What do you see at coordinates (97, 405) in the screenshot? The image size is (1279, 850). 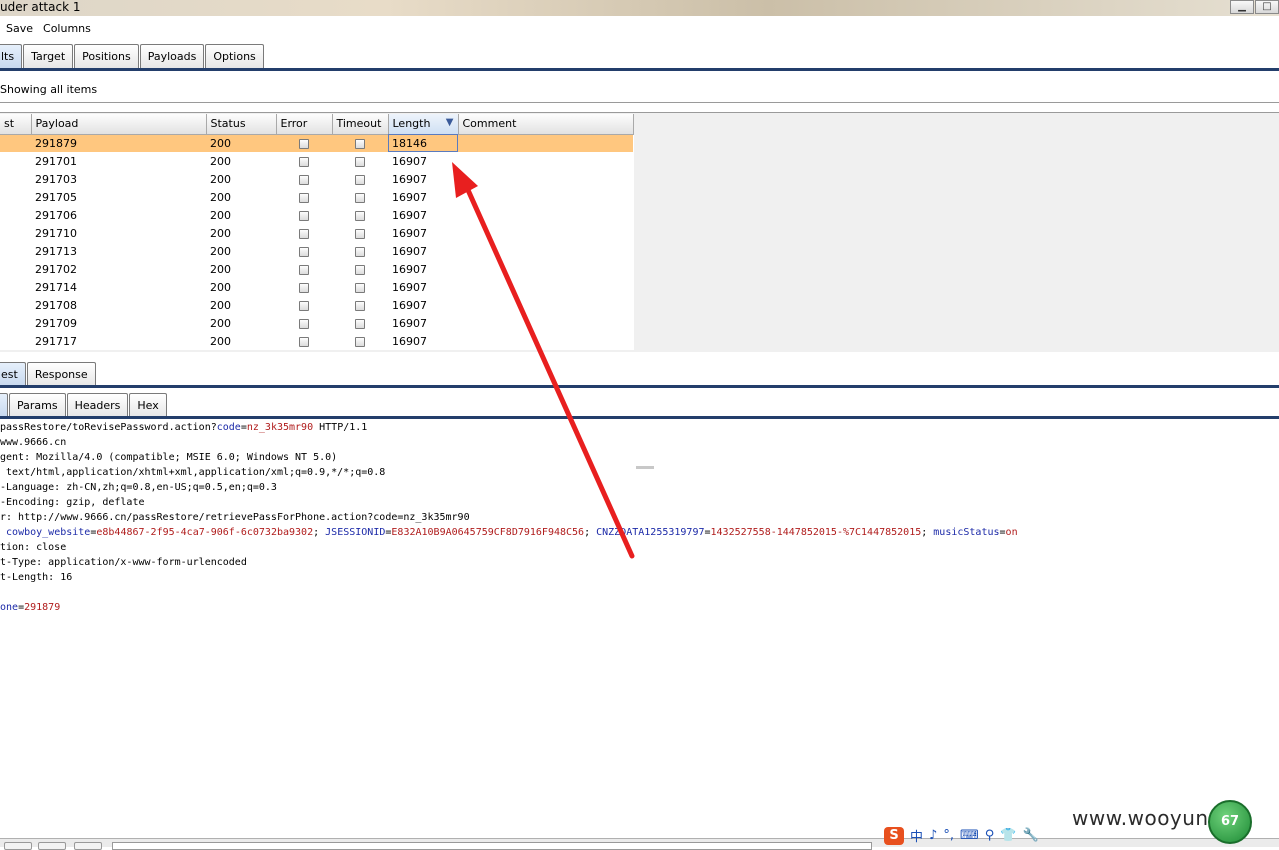 I see `tab-headers: Headers` at bounding box center [97, 405].